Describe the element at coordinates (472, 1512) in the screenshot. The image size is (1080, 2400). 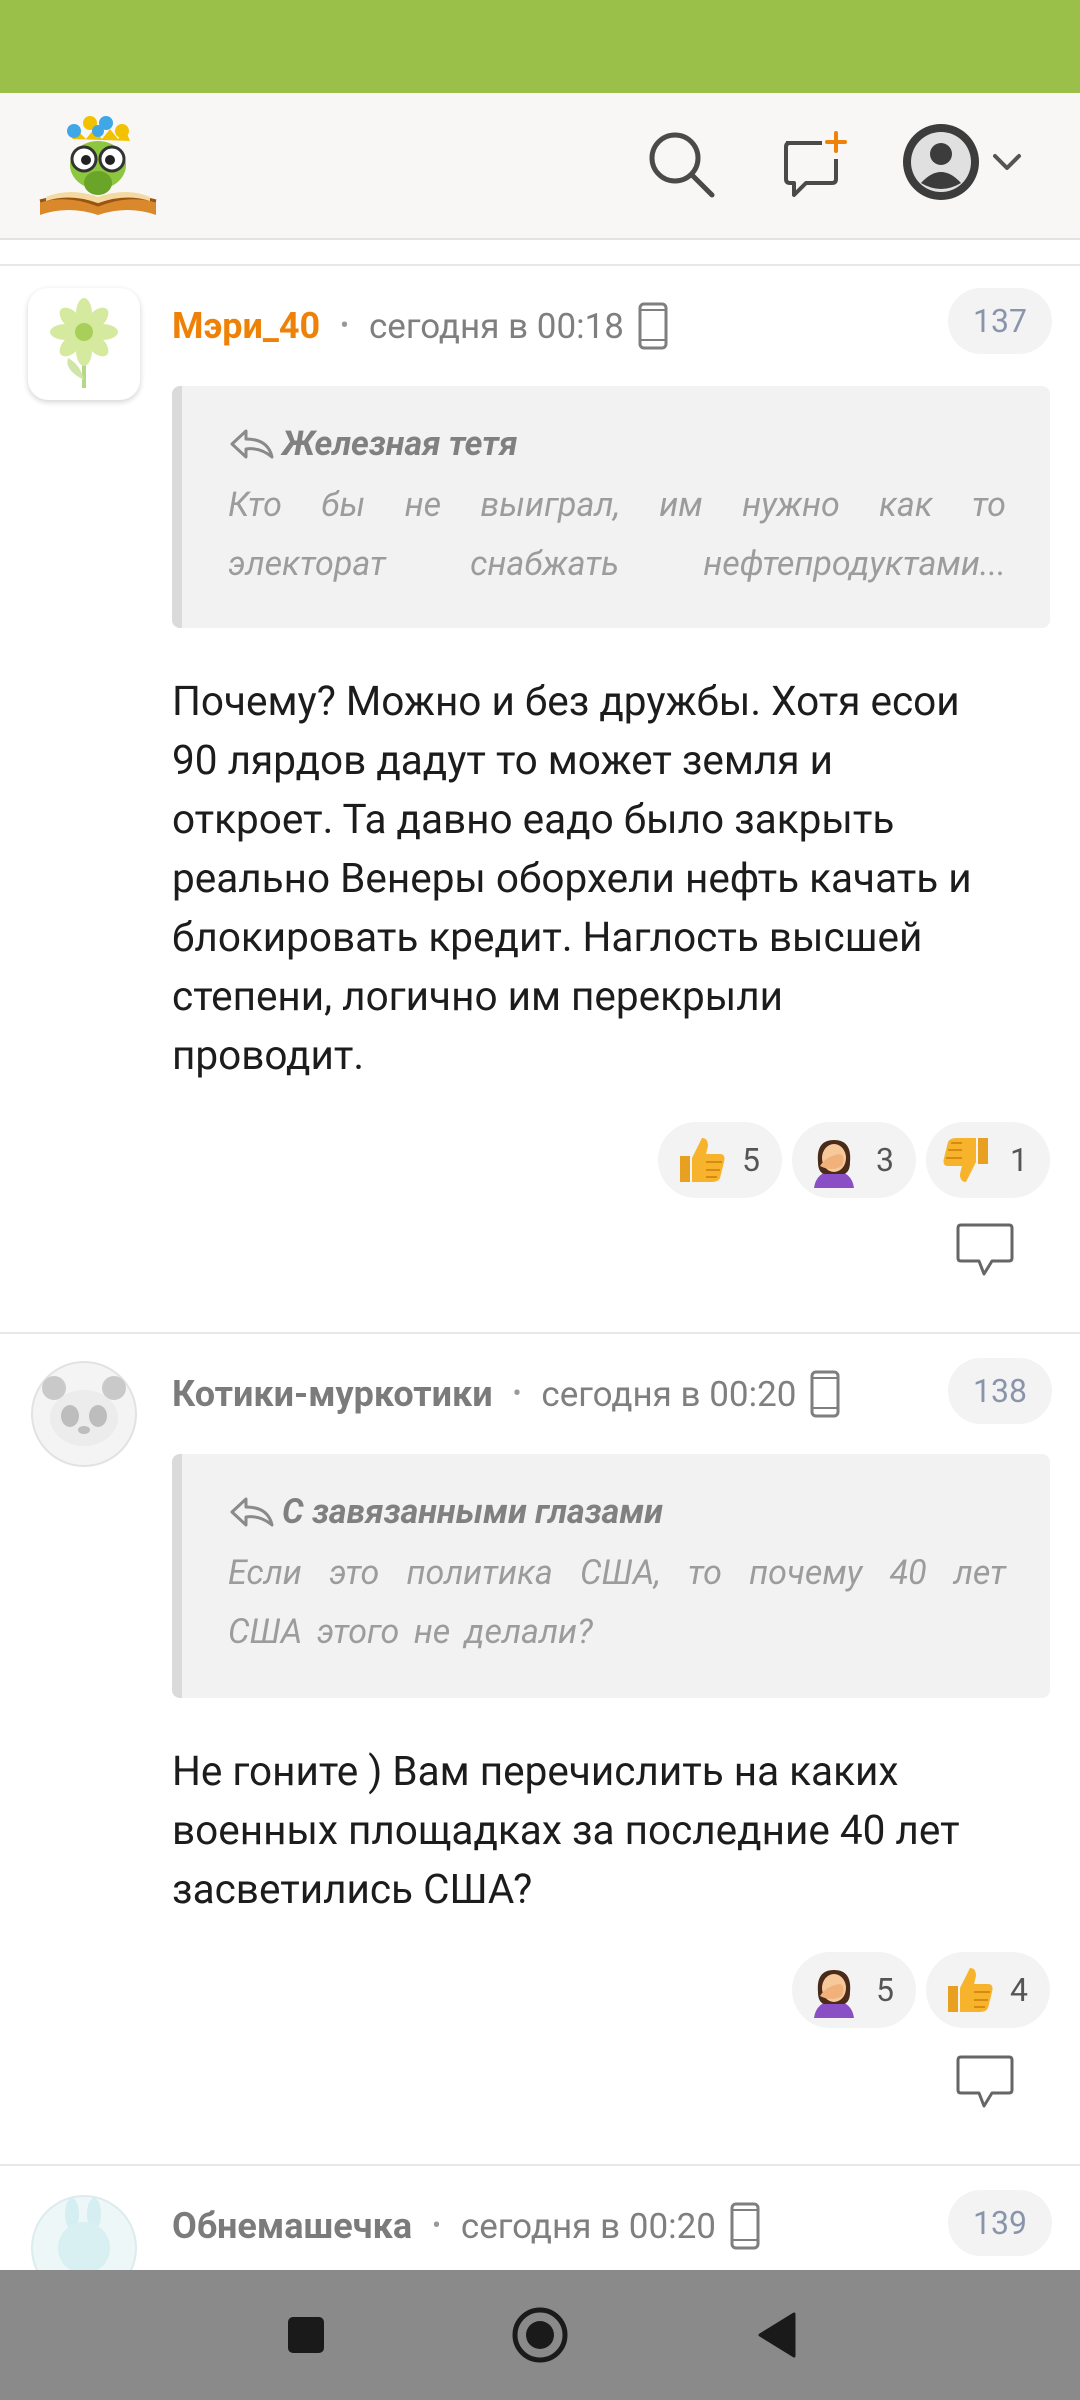
I see `quote-author: С завязанными глазами` at that location.